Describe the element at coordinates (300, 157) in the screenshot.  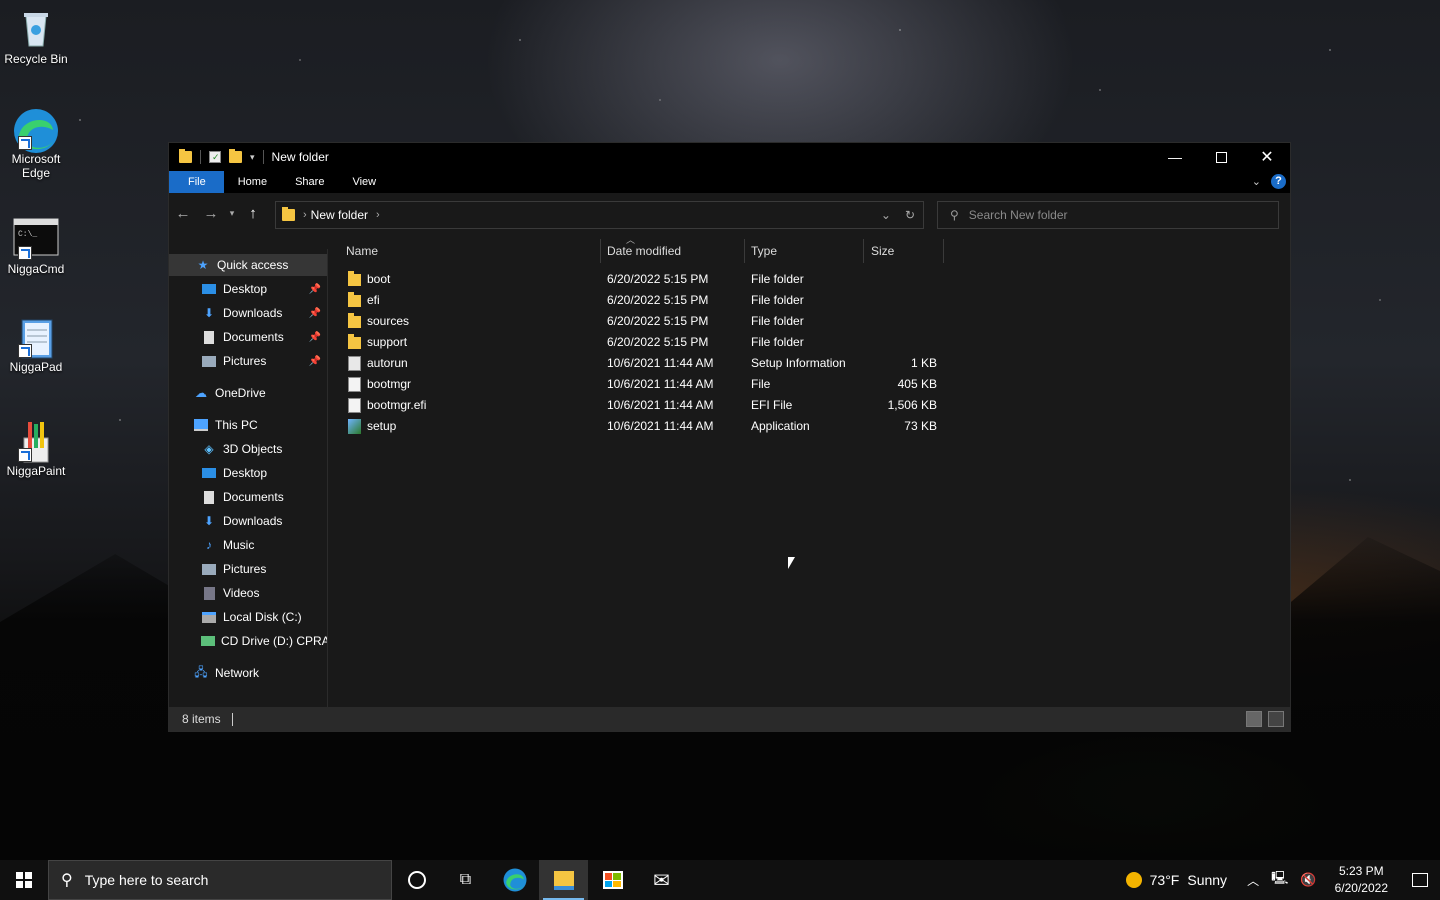
I see `window-title: New folder` at that location.